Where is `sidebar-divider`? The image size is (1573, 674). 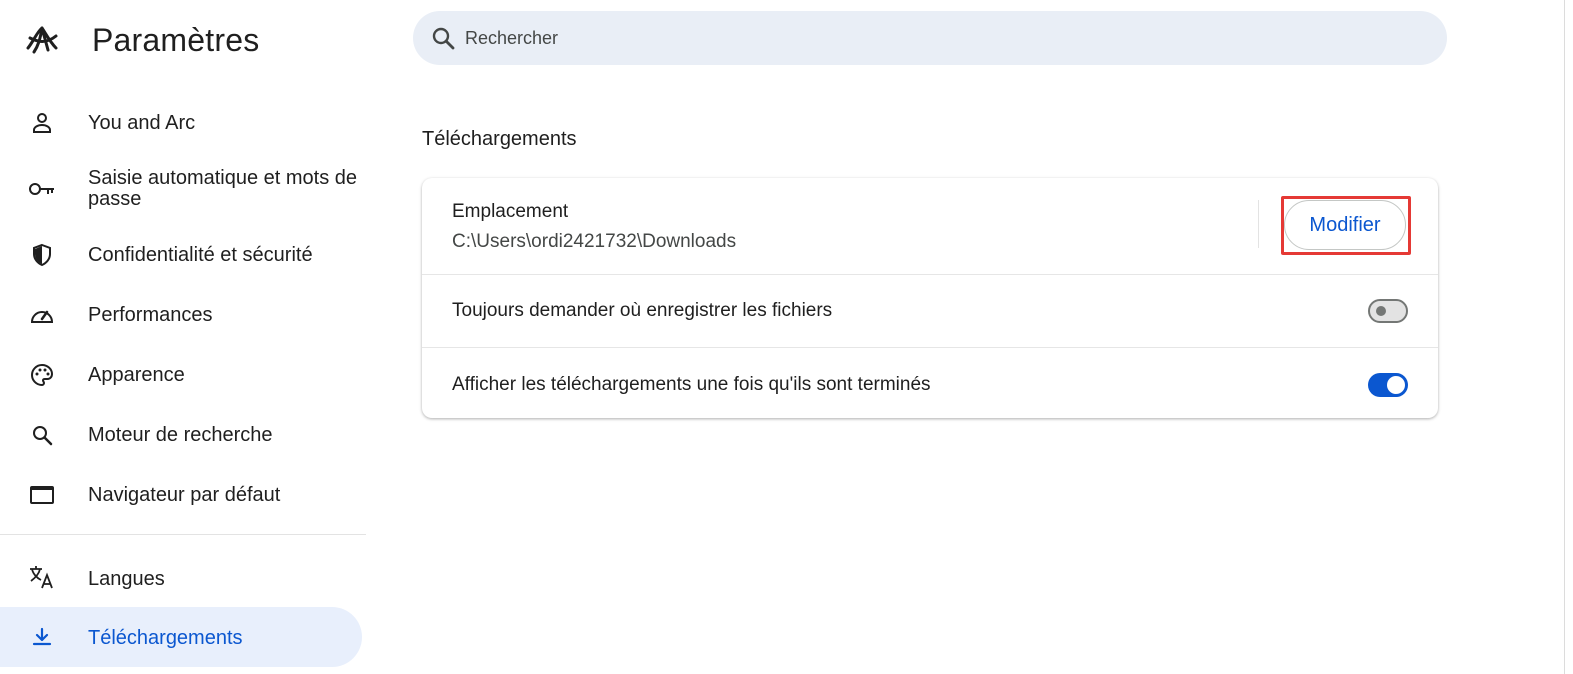 sidebar-divider is located at coordinates (183, 534).